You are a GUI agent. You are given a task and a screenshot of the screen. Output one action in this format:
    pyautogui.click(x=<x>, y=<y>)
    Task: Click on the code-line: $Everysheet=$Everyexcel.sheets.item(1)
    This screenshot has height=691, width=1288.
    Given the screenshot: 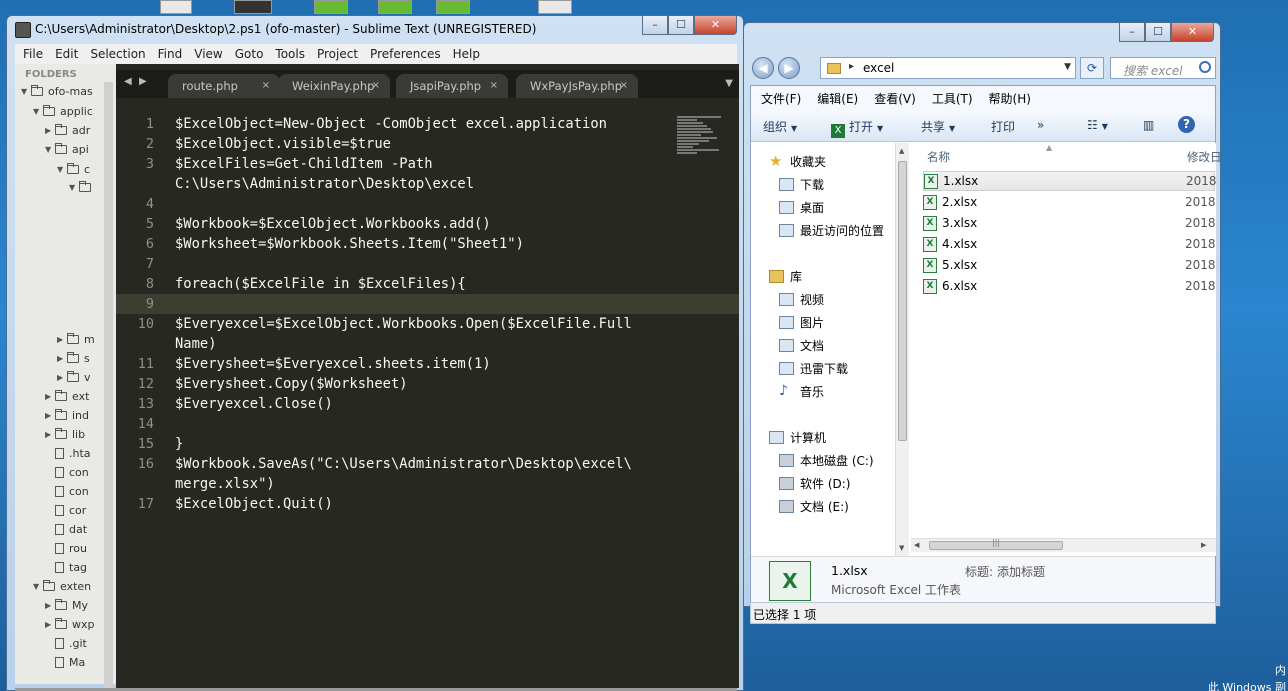 What is the action you would take?
    pyautogui.click(x=333, y=364)
    